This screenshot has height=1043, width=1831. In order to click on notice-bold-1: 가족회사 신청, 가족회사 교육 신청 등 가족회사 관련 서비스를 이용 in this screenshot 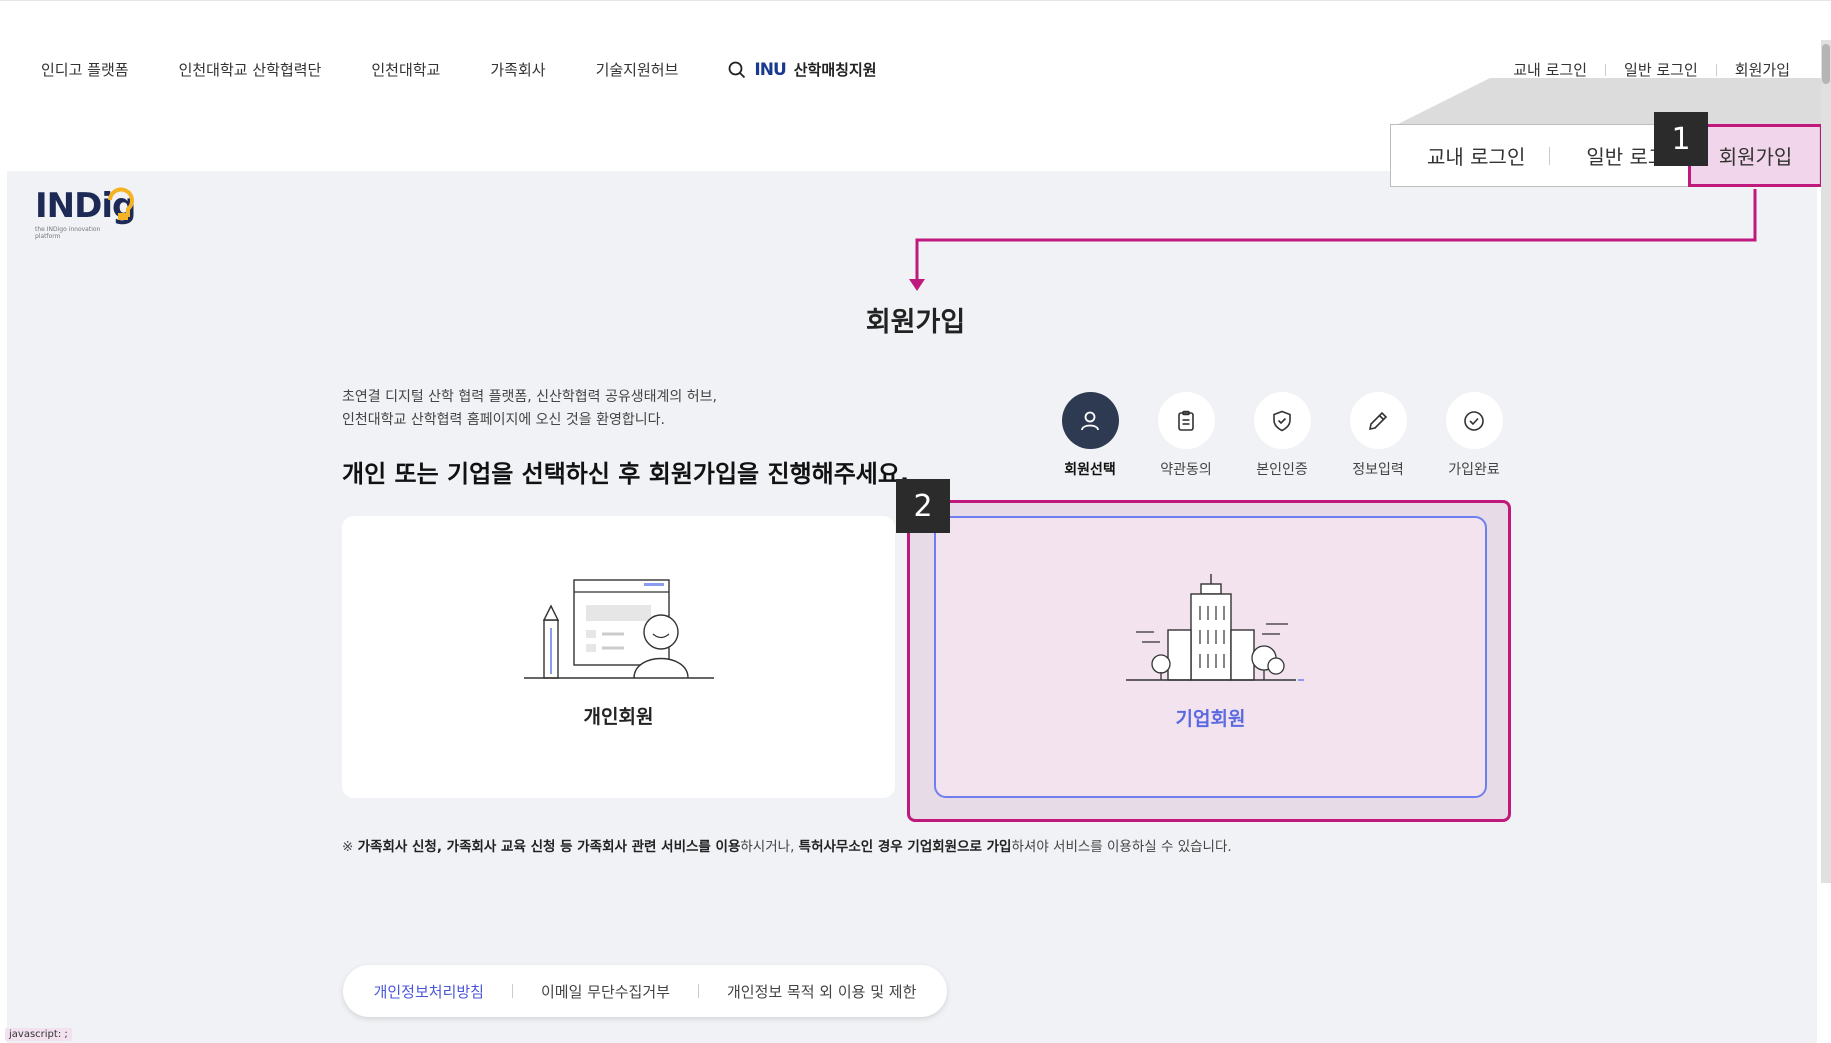, I will do `click(549, 847)`.